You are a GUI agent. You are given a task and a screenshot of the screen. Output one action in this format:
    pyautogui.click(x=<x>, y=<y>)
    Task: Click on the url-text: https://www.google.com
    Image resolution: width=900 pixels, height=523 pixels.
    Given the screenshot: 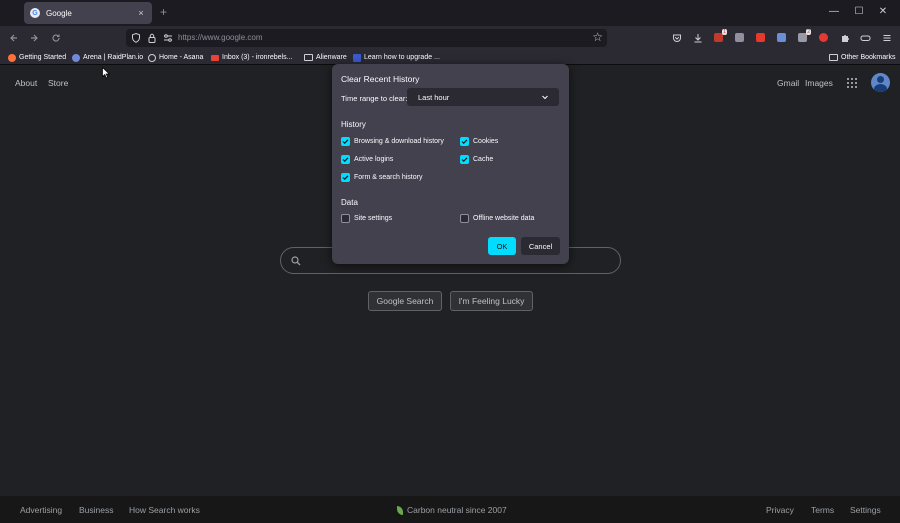 What is the action you would take?
    pyautogui.click(x=220, y=37)
    